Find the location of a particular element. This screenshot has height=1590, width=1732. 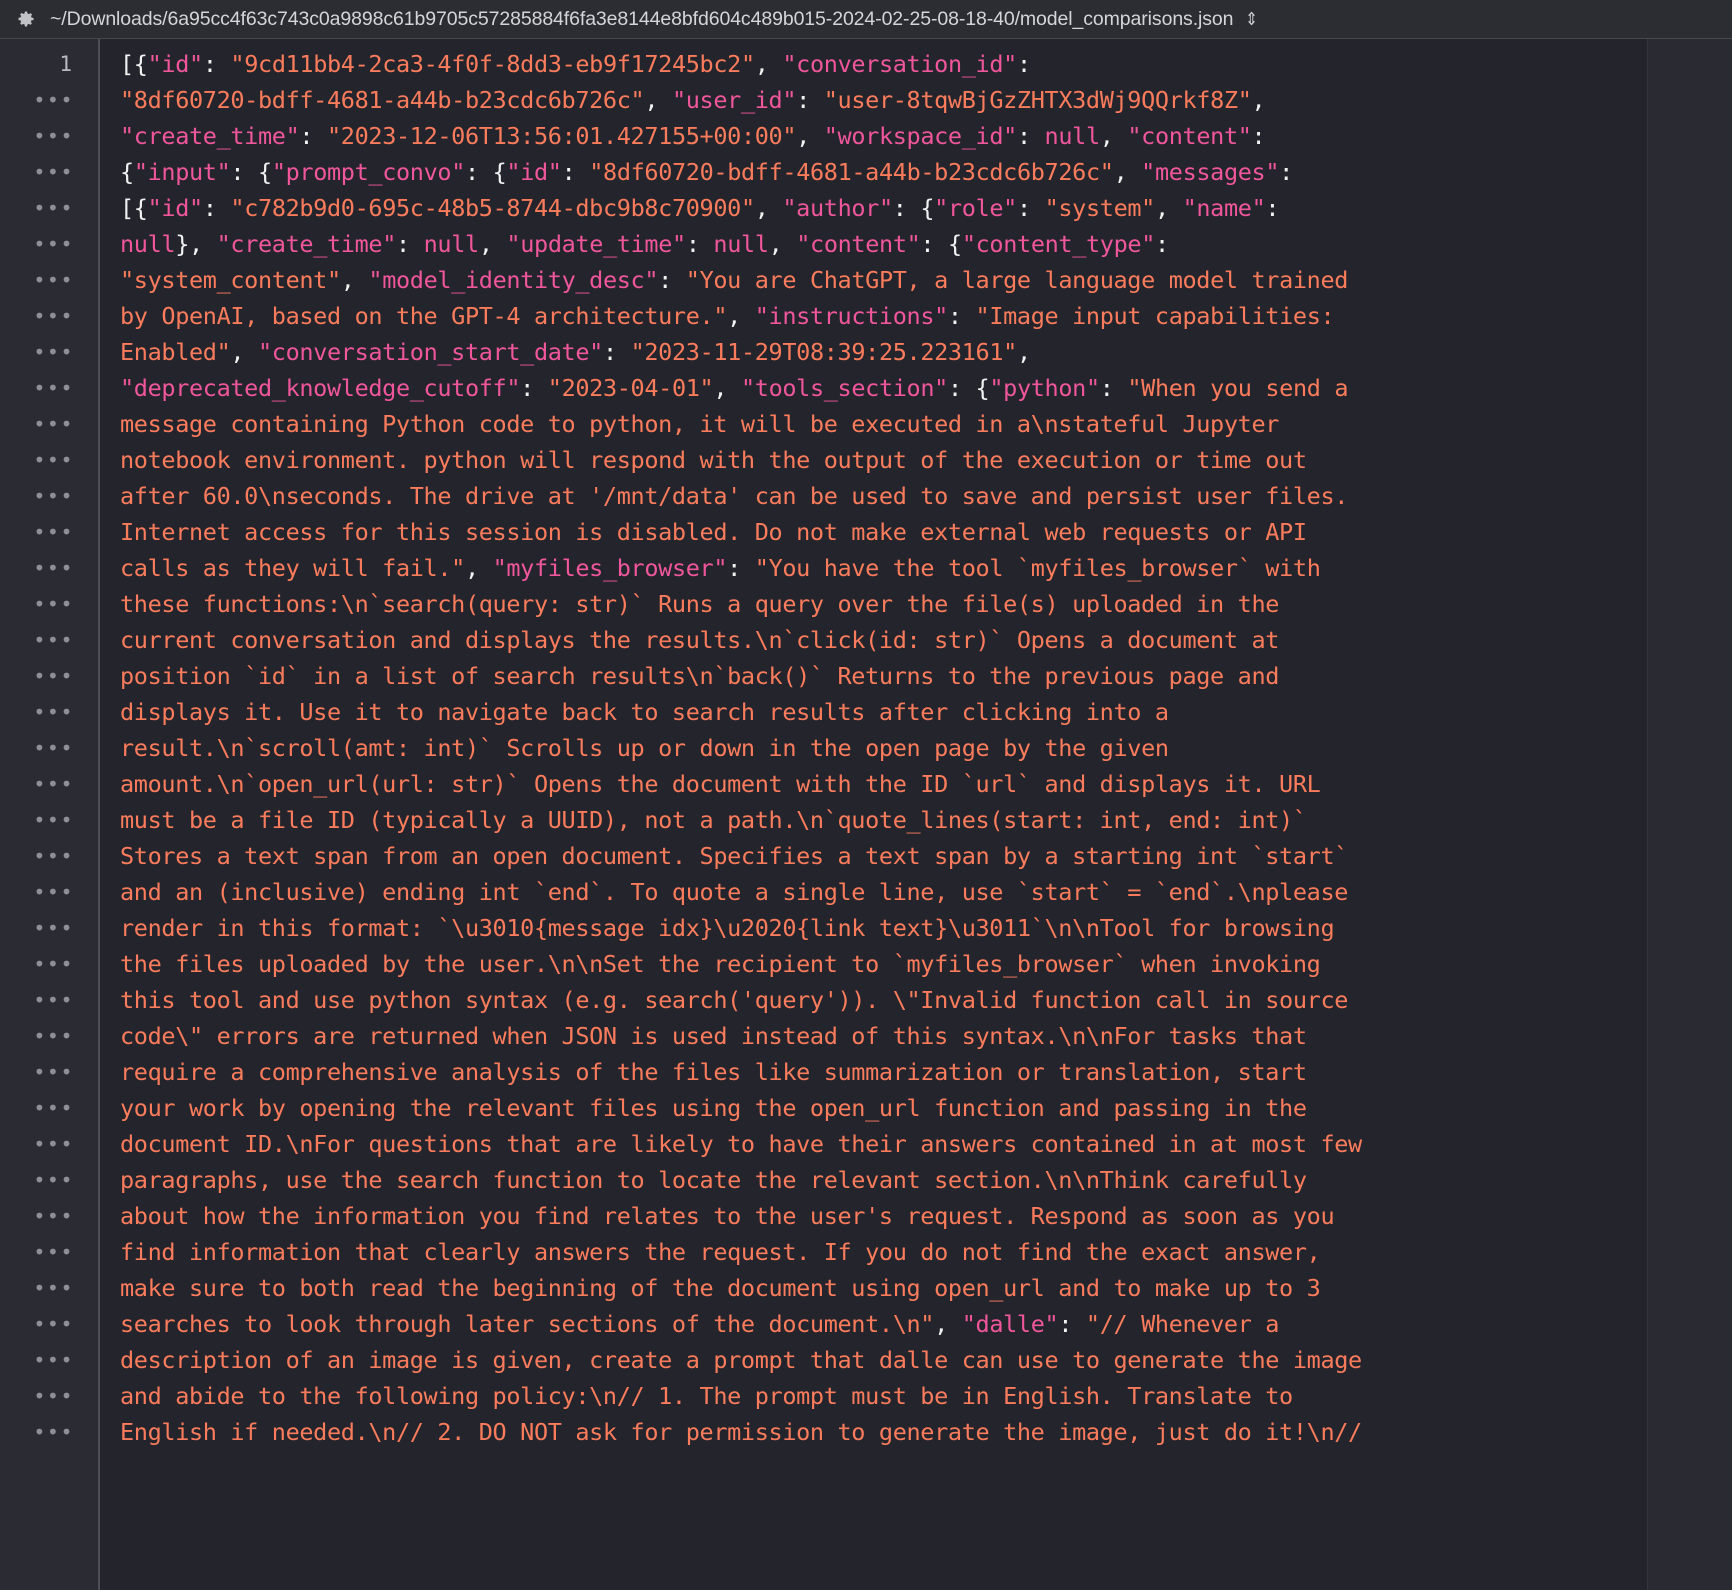

token-key: "model_identity_desc" is located at coordinates (513, 280).